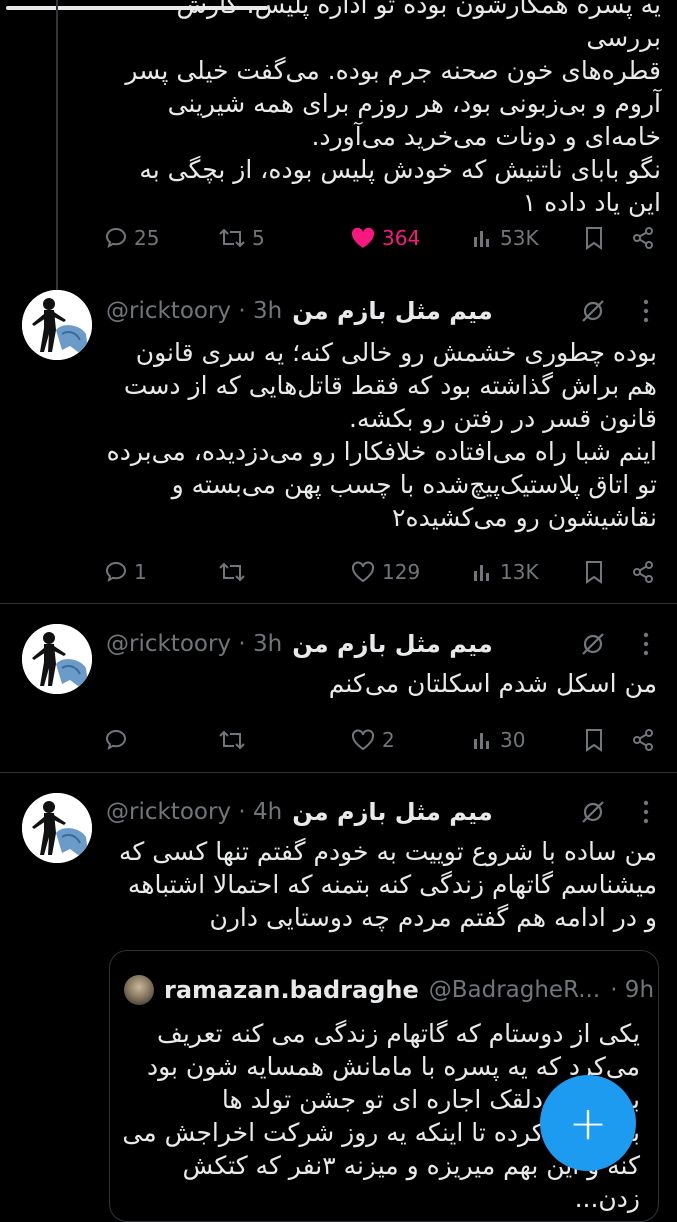 Image resolution: width=677 pixels, height=1222 pixels. Describe the element at coordinates (258, 238) in the screenshot. I see `retweet-count: 5` at that location.